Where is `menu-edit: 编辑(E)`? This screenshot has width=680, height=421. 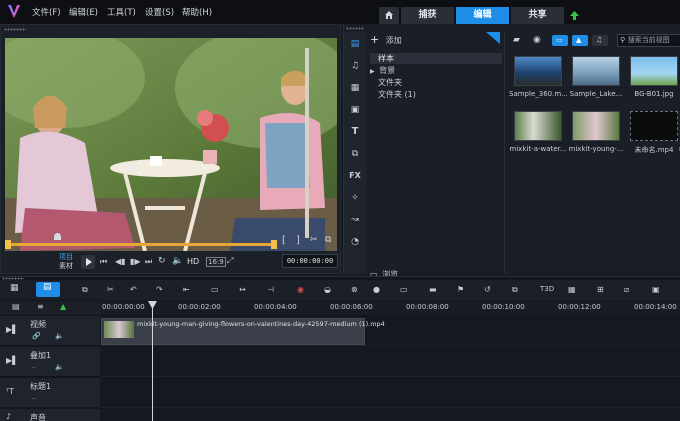 menu-edit: 编辑(E) is located at coordinates (83, 12).